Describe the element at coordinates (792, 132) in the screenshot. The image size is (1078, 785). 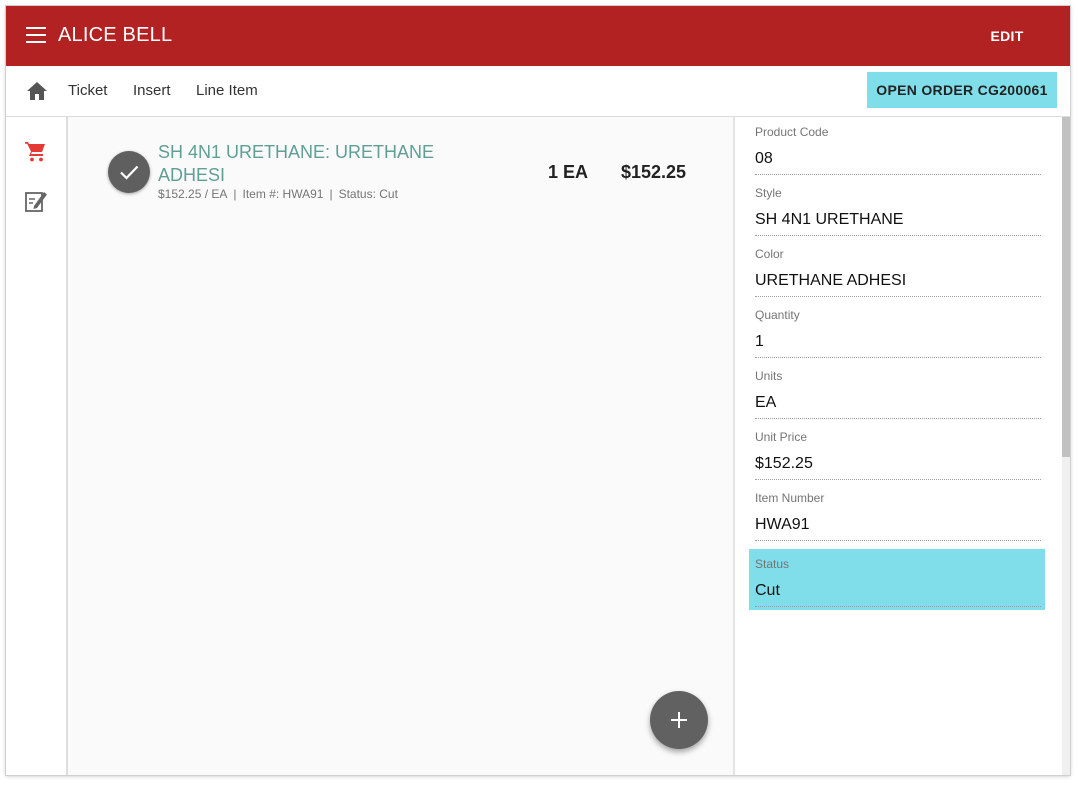
I see `field-label: Product Code` at that location.